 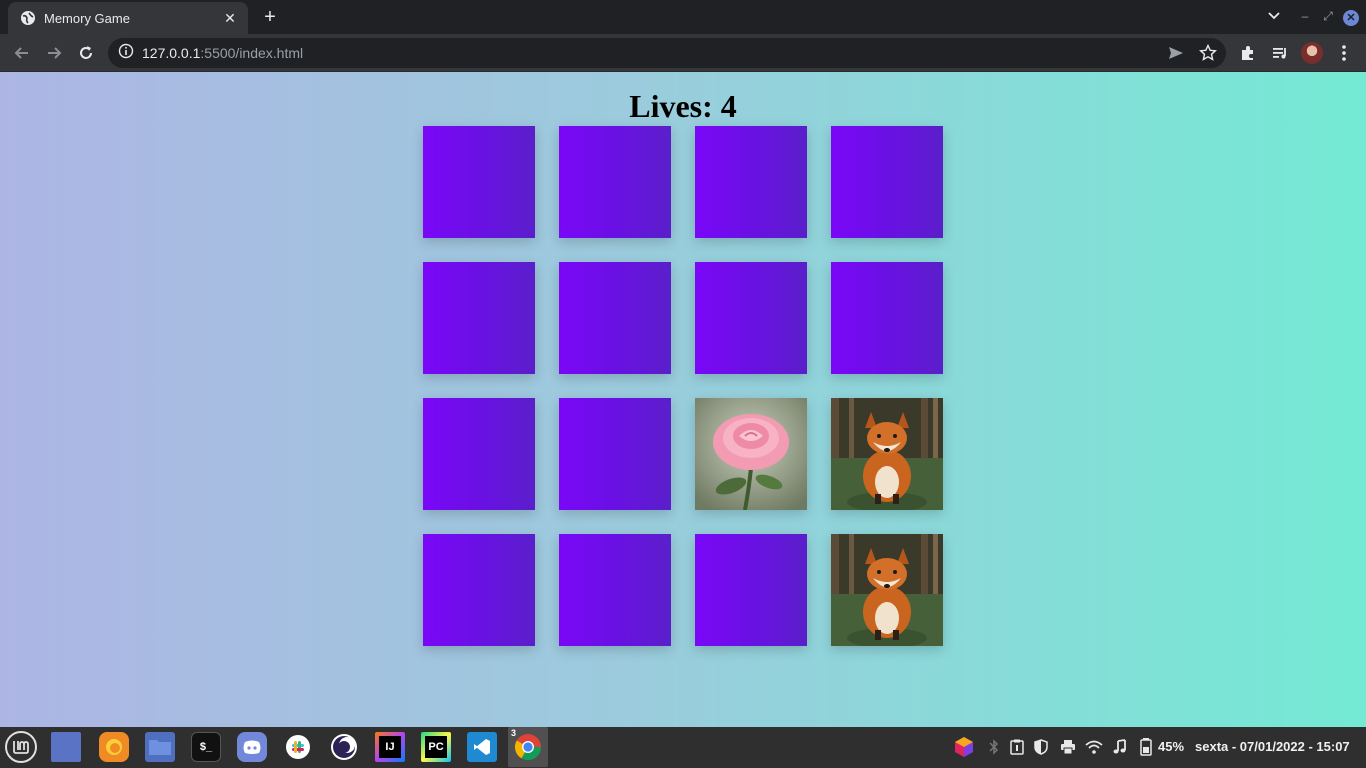 I want to click on rose-icon, so click(x=751, y=454).